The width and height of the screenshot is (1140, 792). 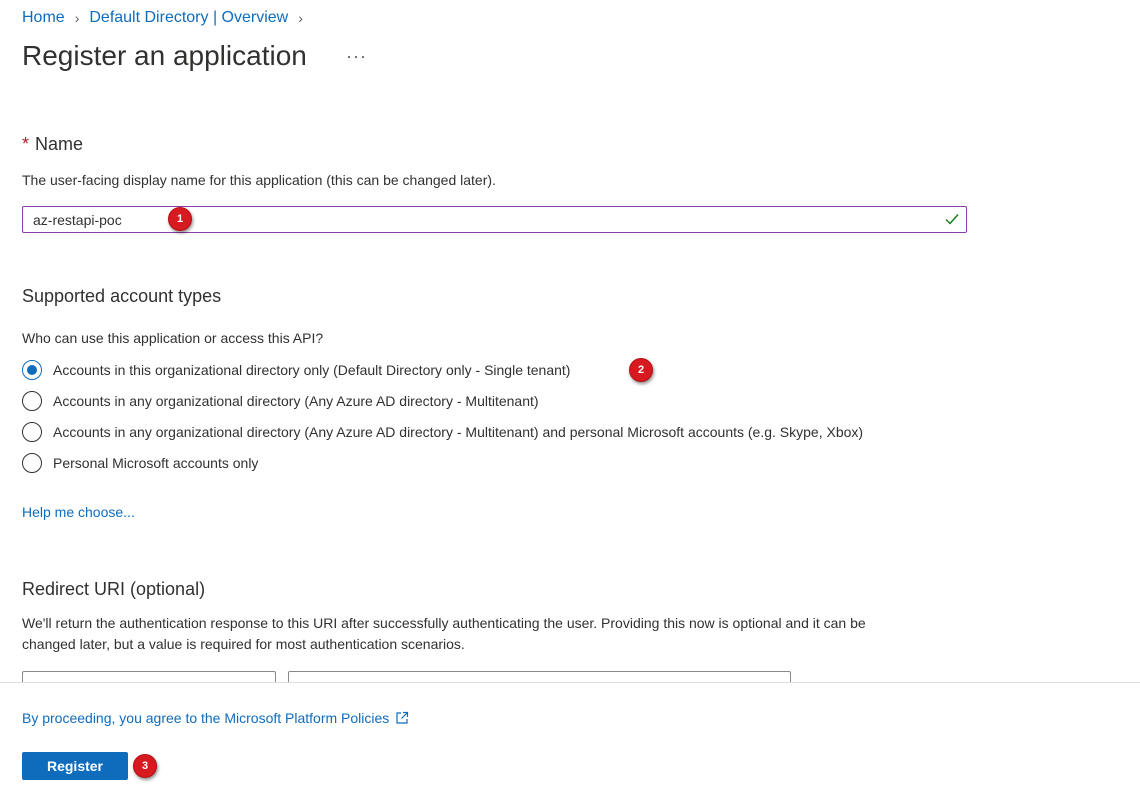 I want to click on register-button: Register, so click(x=75, y=766).